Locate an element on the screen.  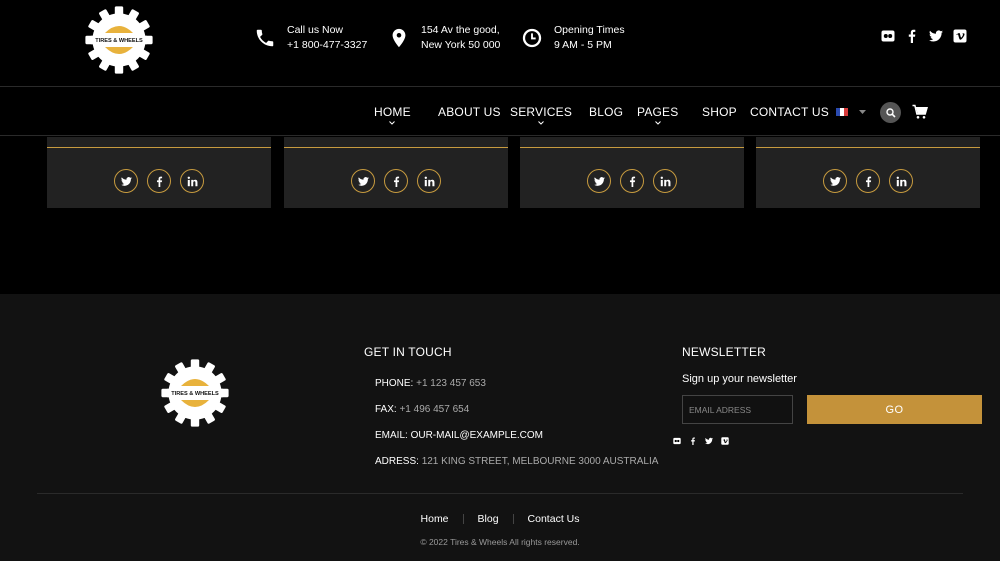
email-label: EMAIL: is located at coordinates (391, 435).